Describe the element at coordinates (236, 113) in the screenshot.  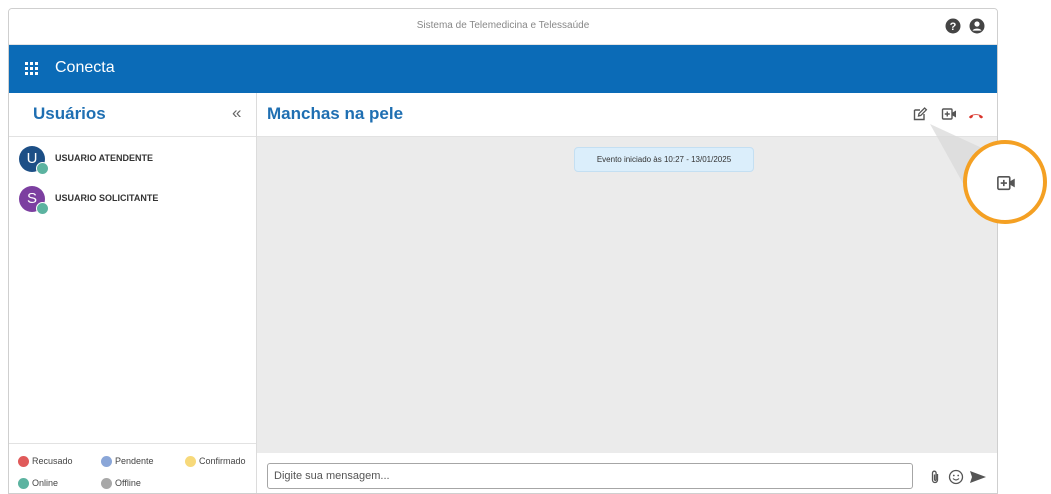
I see `collapse-sidebar-button: «` at that location.